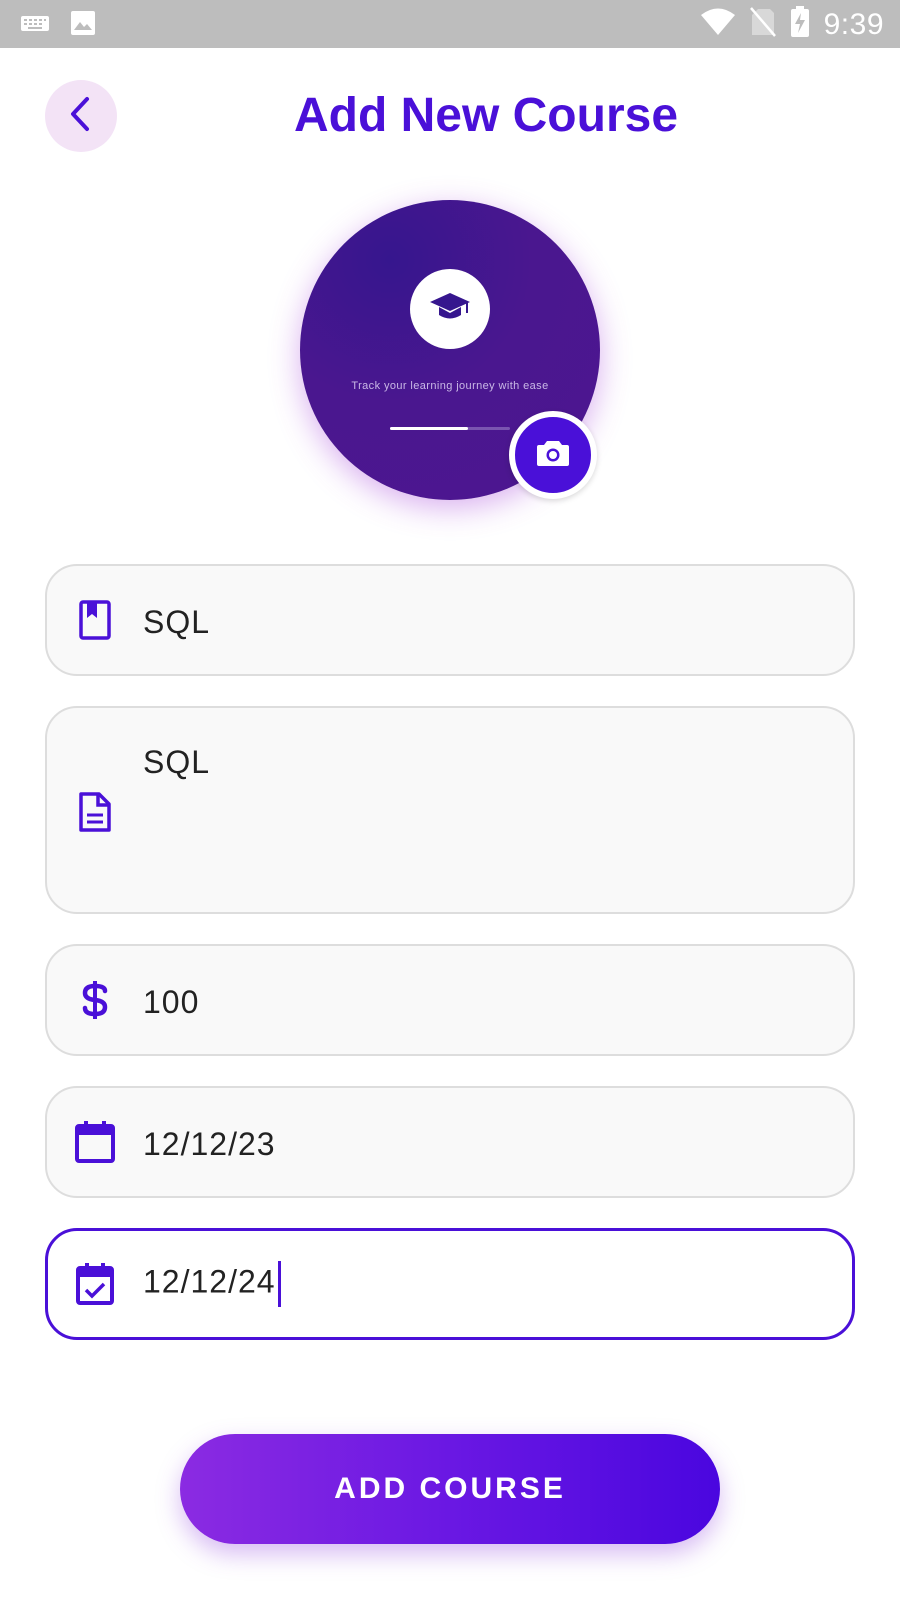  Describe the element at coordinates (450, 620) in the screenshot. I see `course-title-field: SQL` at that location.